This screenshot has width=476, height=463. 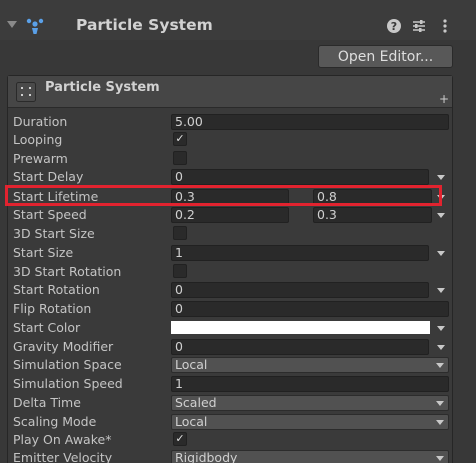 What do you see at coordinates (56, 289) in the screenshot?
I see `property-label: Start Rotation` at bounding box center [56, 289].